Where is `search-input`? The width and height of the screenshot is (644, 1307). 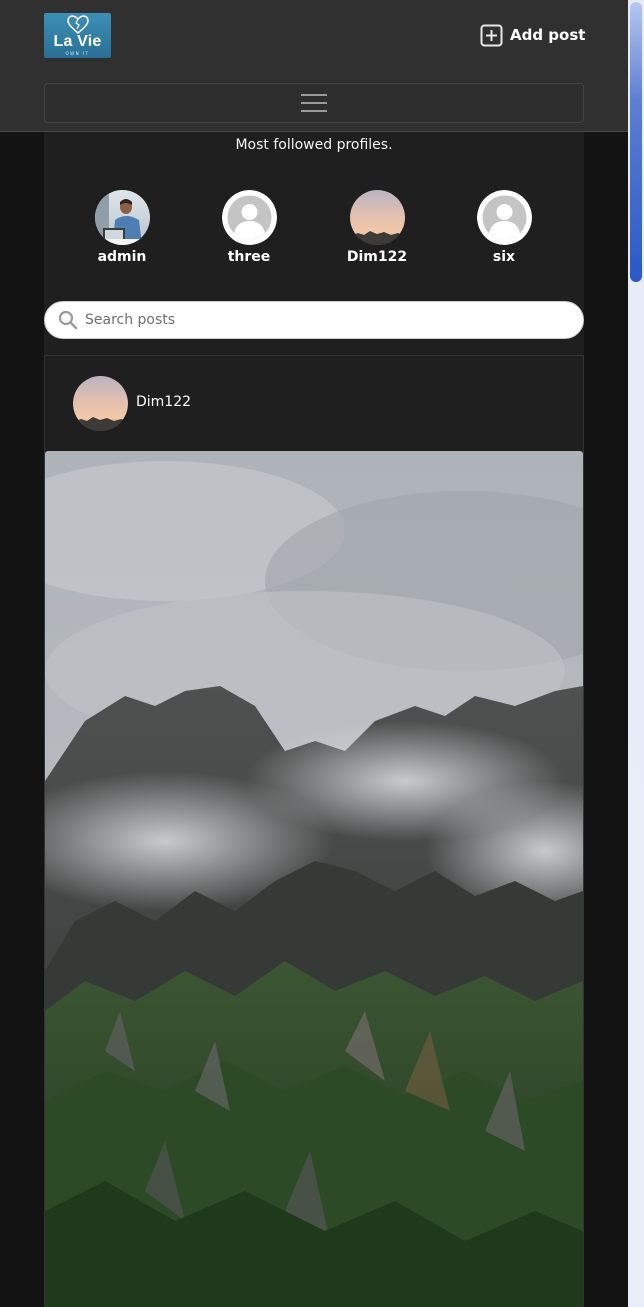
search-input is located at coordinates (325, 320).